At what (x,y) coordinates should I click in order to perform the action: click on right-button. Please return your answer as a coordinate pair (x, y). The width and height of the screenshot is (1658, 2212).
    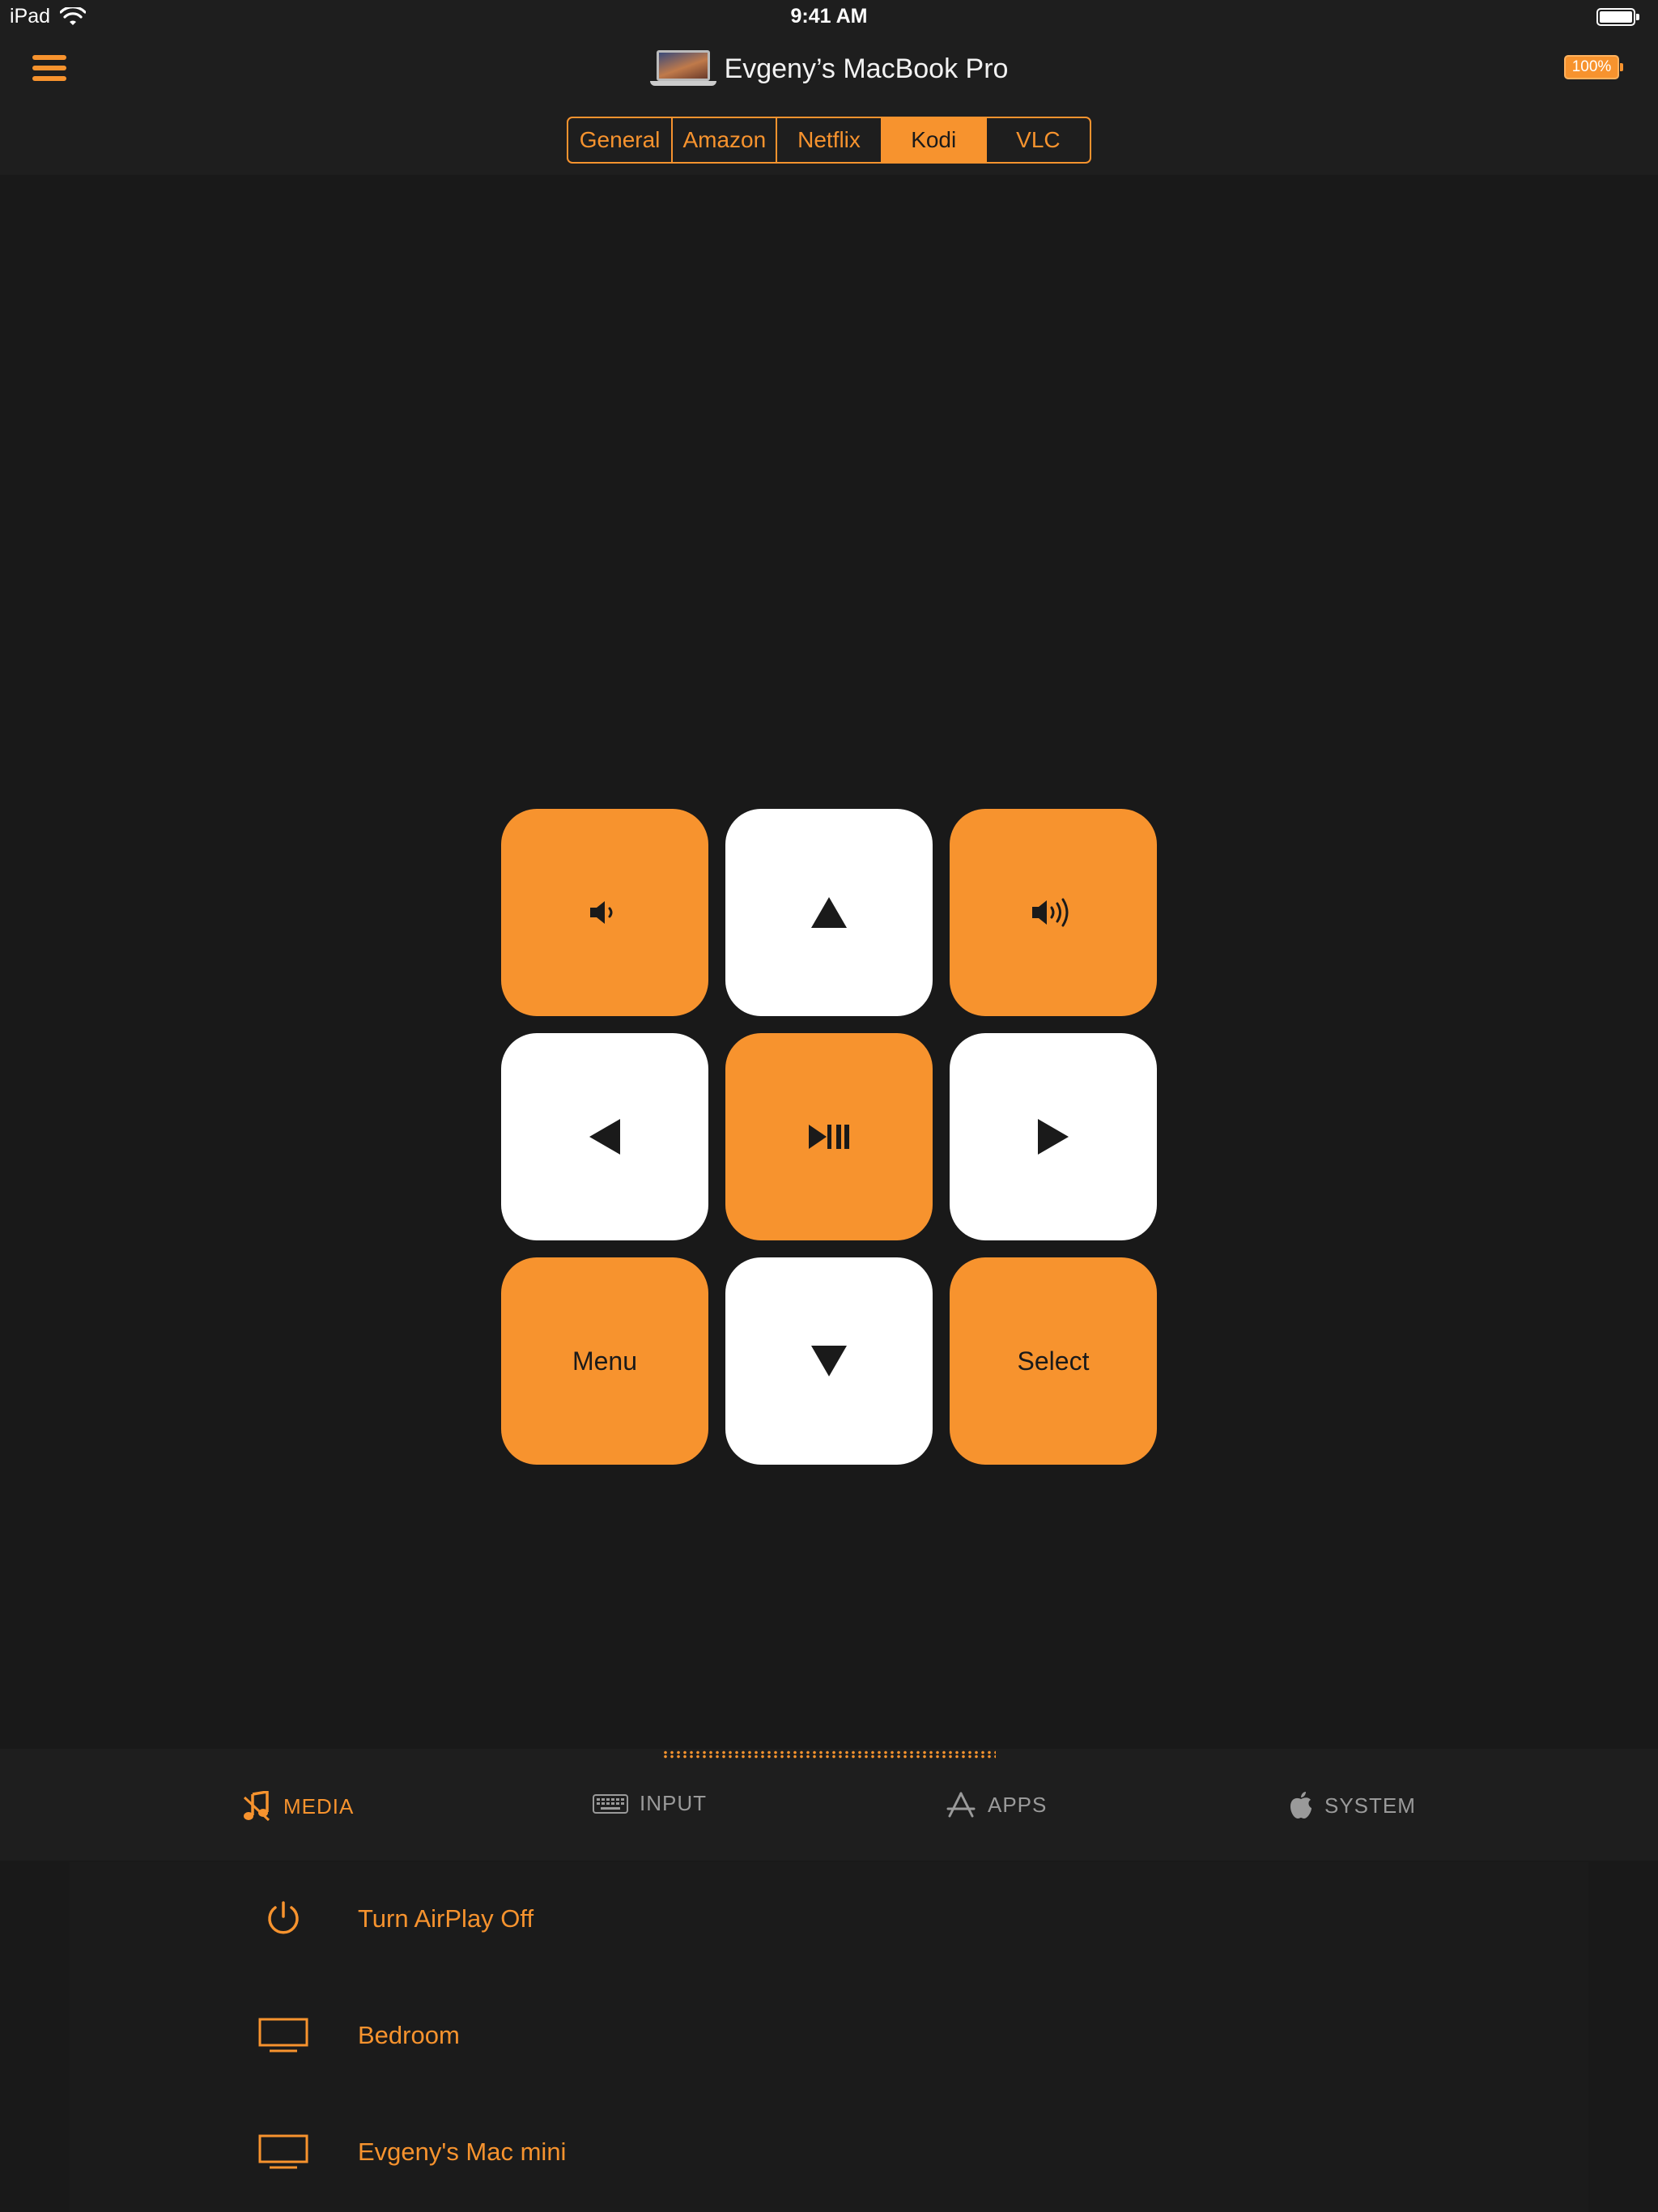
    Looking at the image, I should click on (1053, 1137).